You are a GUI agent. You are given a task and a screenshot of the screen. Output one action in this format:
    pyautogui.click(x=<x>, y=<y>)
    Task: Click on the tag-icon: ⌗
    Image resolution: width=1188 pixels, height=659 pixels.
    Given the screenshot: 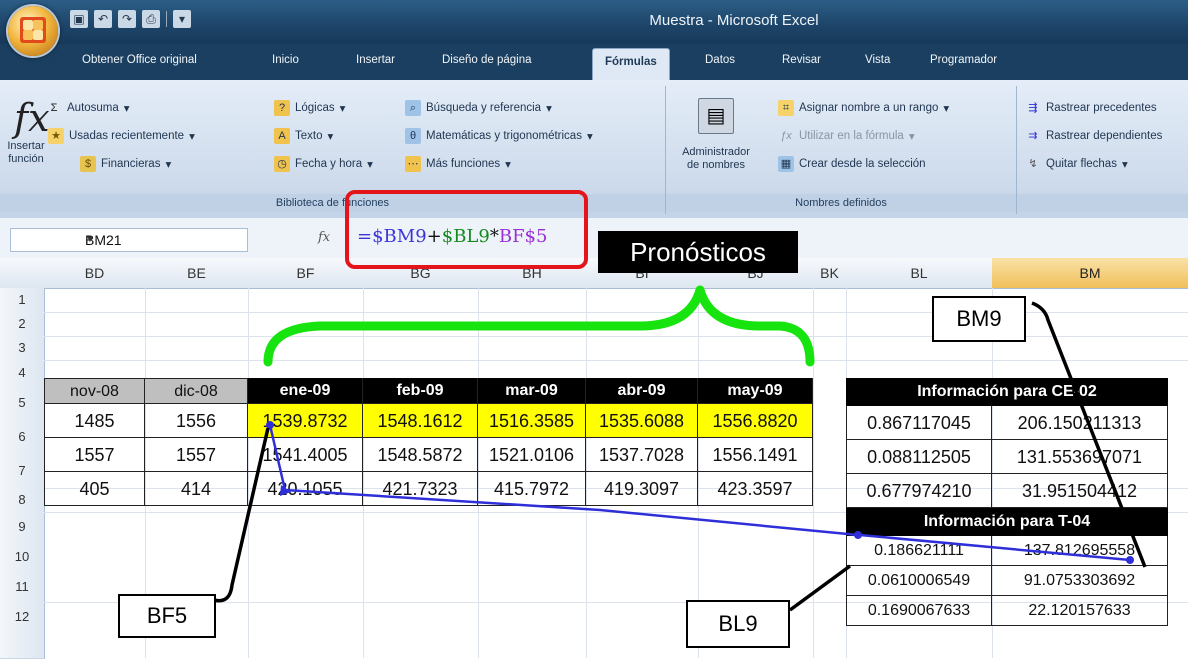 What is the action you would take?
    pyautogui.click(x=786, y=108)
    